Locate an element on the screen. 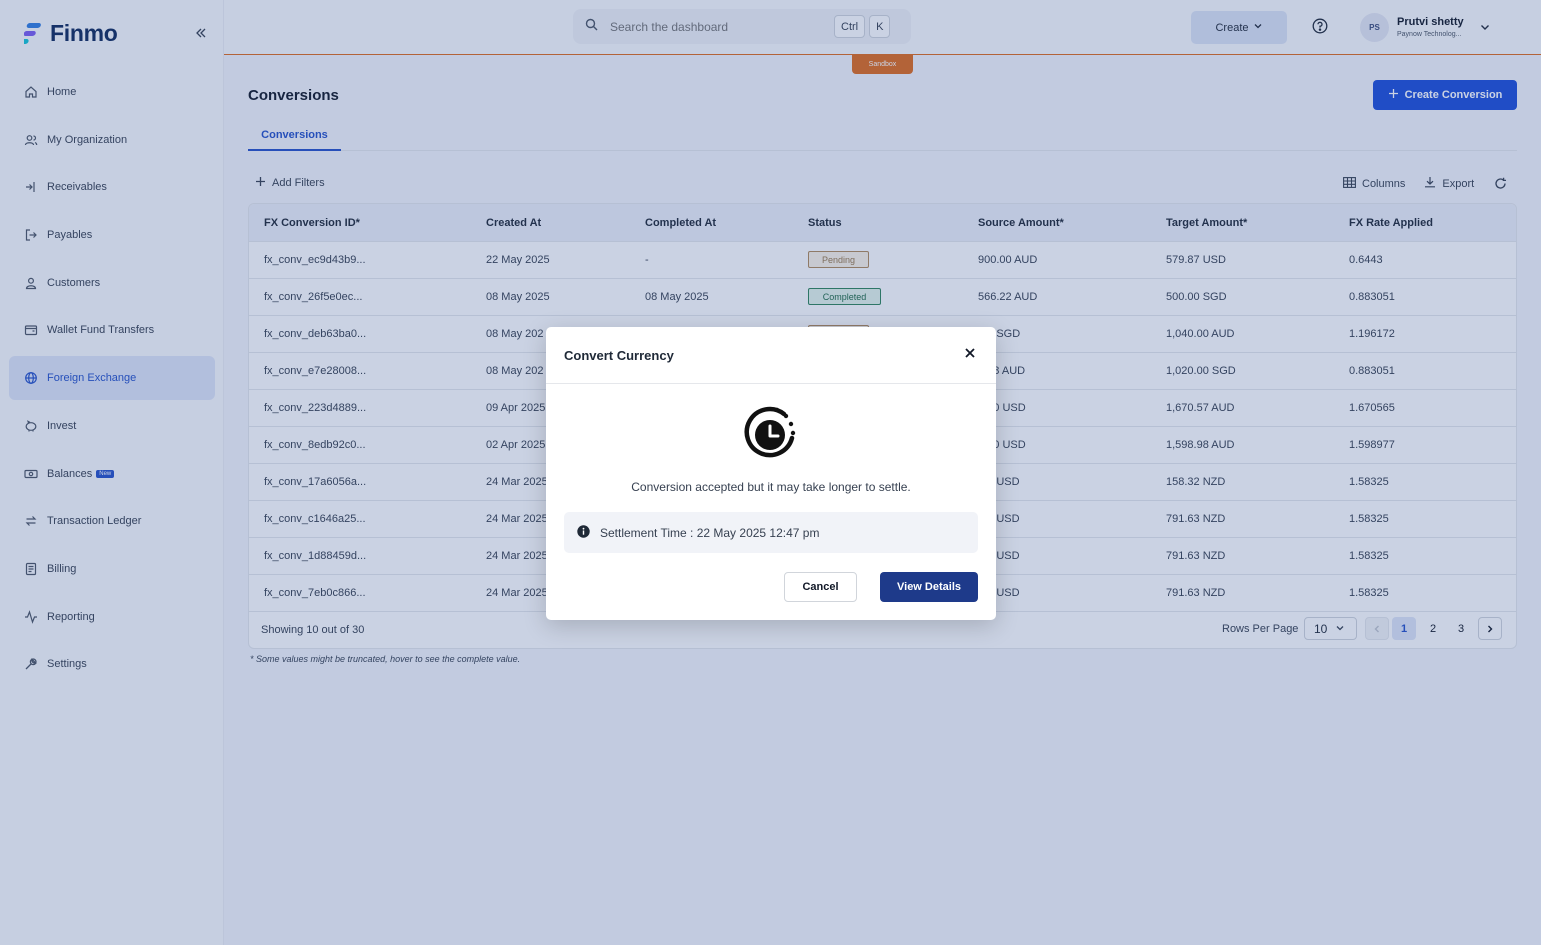  cancel-button: Cancel is located at coordinates (820, 587).